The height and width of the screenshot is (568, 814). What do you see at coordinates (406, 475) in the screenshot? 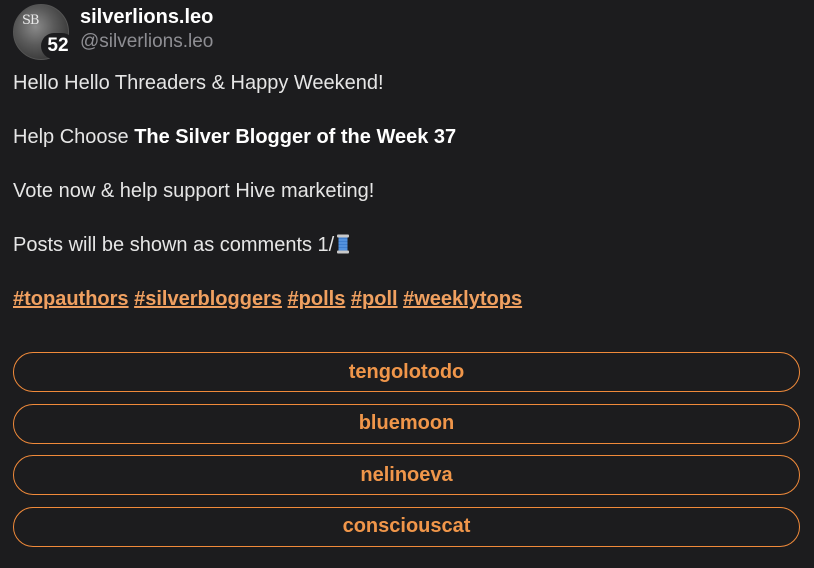
I see `poll-option-button: nelinoeva` at bounding box center [406, 475].